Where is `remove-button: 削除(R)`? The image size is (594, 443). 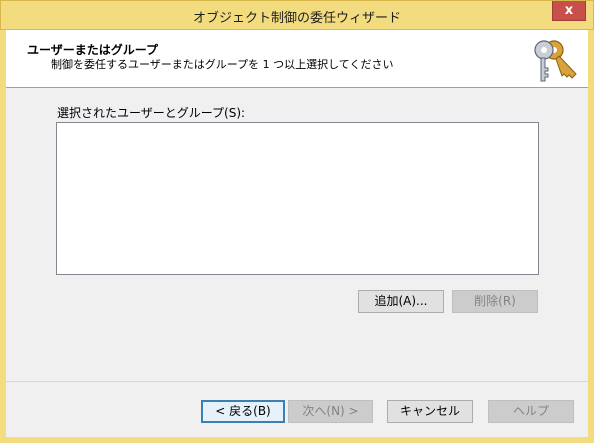 remove-button: 削除(R) is located at coordinates (495, 301).